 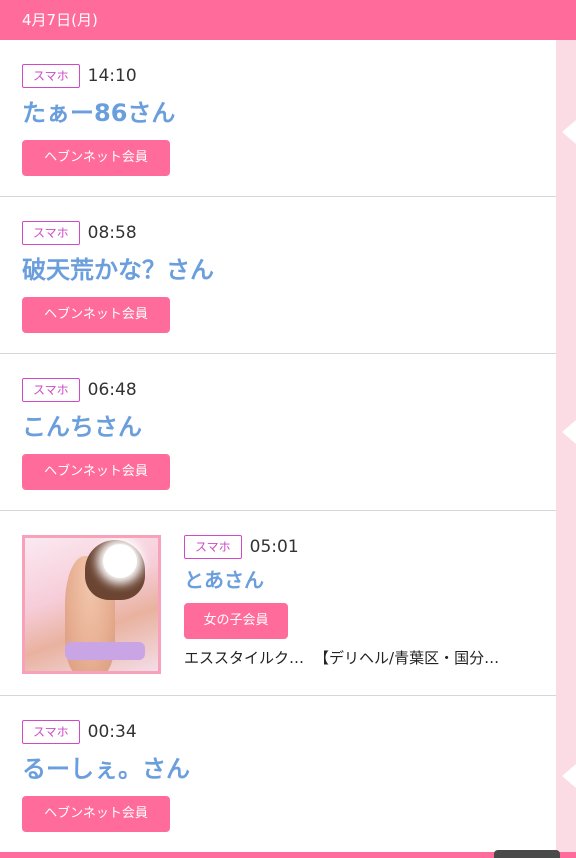 I want to click on visitor-name: るーしぇ。さん, so click(x=289, y=769).